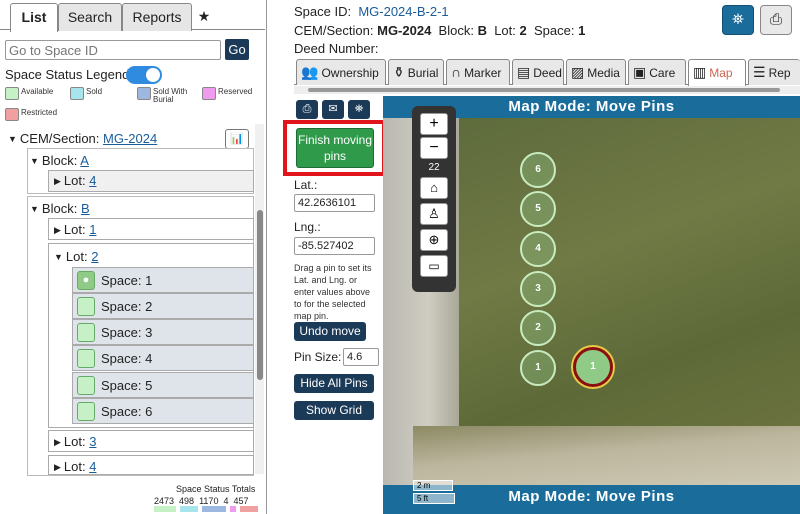  I want to click on tree-lot-b3: ▶ Lot: 3, so click(75, 441).